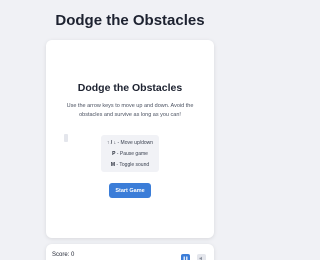 This screenshot has width=320, height=260. I want to click on sound-icon, so click(200, 258).